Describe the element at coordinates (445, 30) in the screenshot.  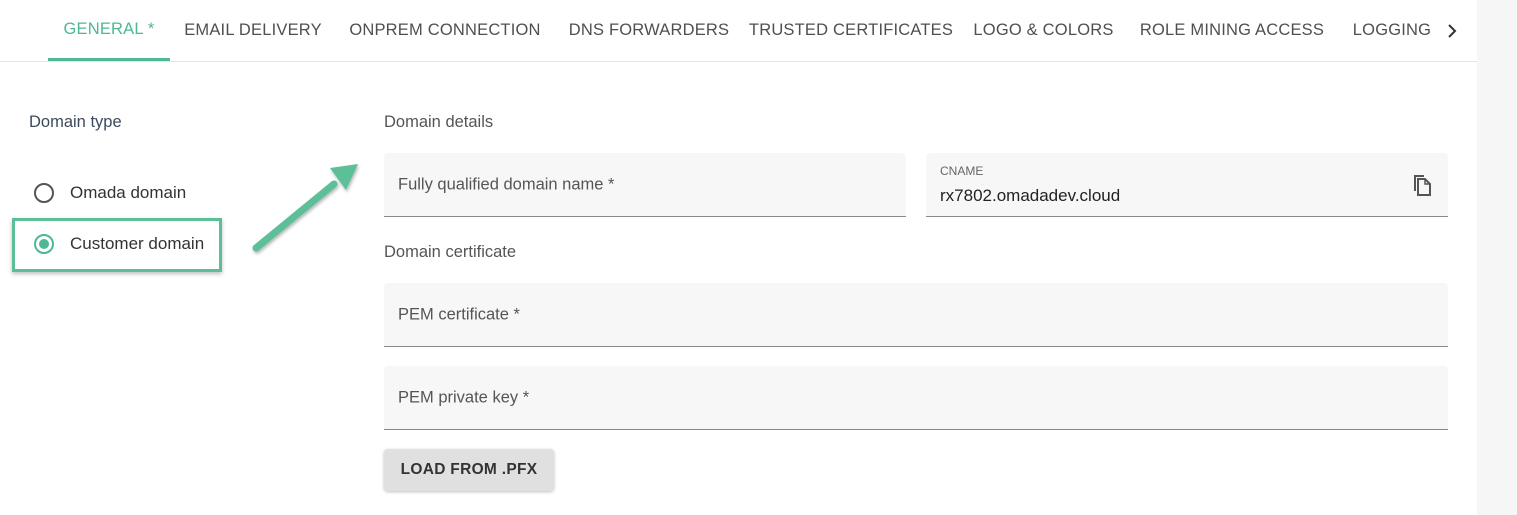
I see `tab-onprem-connection: ONPREM CONNECTION` at that location.